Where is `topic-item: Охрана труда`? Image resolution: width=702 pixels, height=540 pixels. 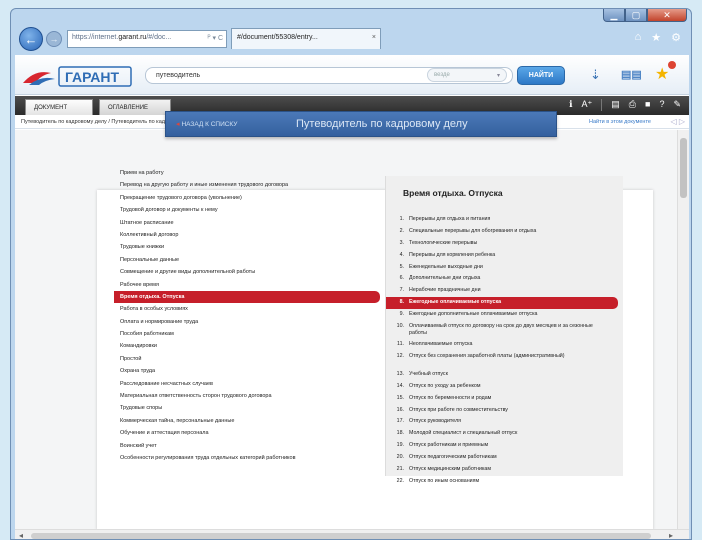
topic-item: Охрана труда is located at coordinates (249, 371).